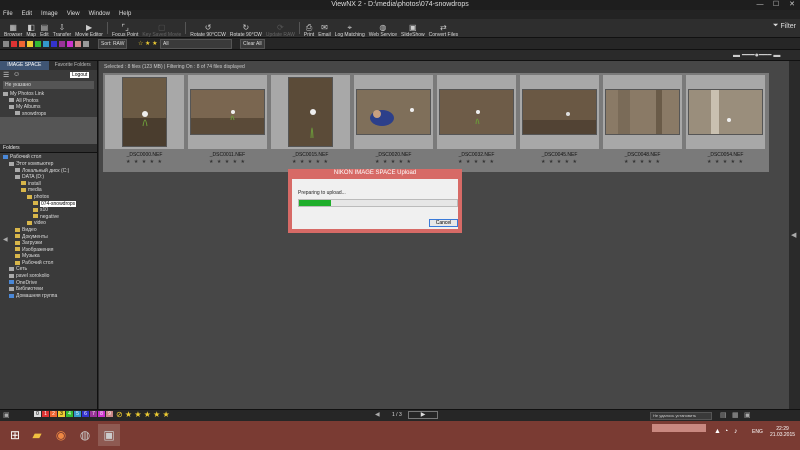 The height and width of the screenshot is (450, 800). I want to click on tree-item: negative, so click(50, 217).